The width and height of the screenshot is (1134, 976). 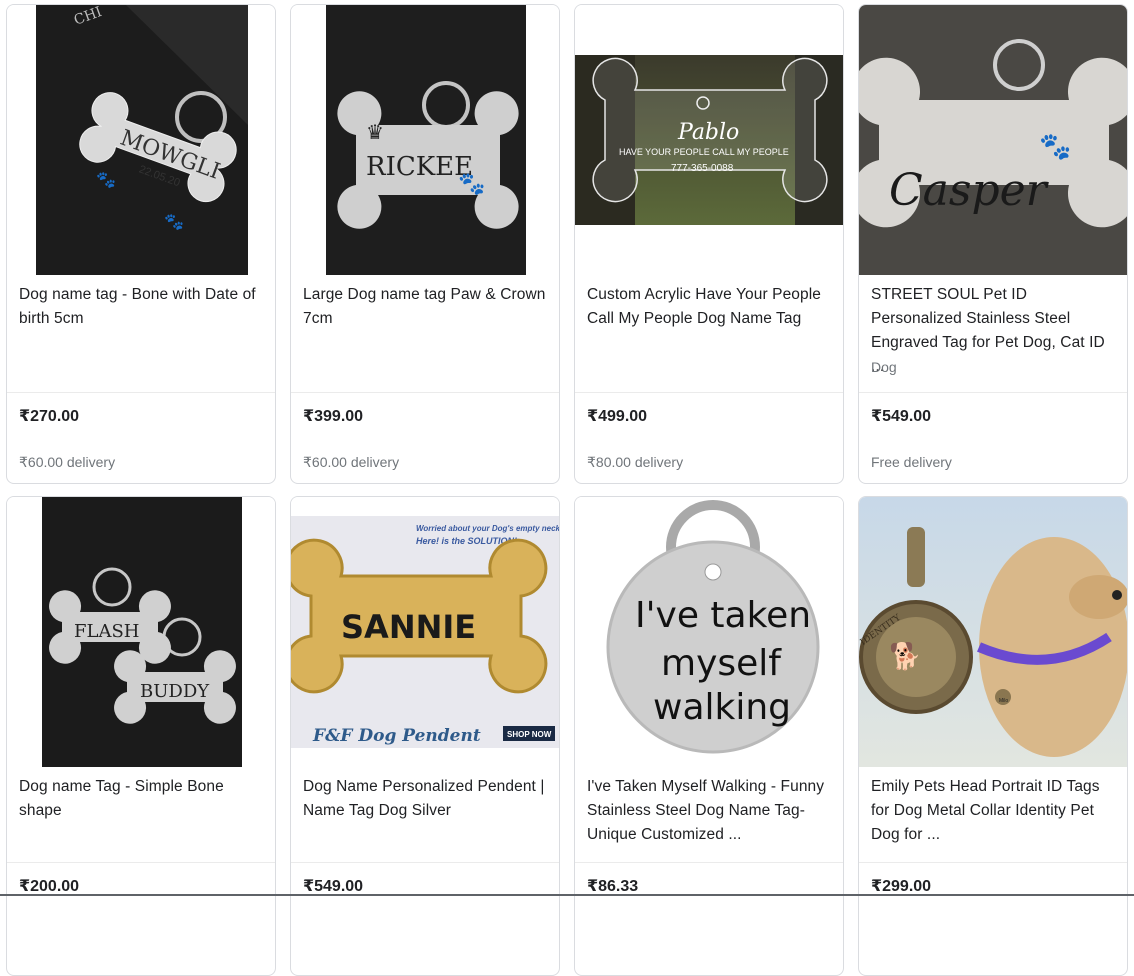 I want to click on engraving-text: Casper, so click(x=969, y=190).